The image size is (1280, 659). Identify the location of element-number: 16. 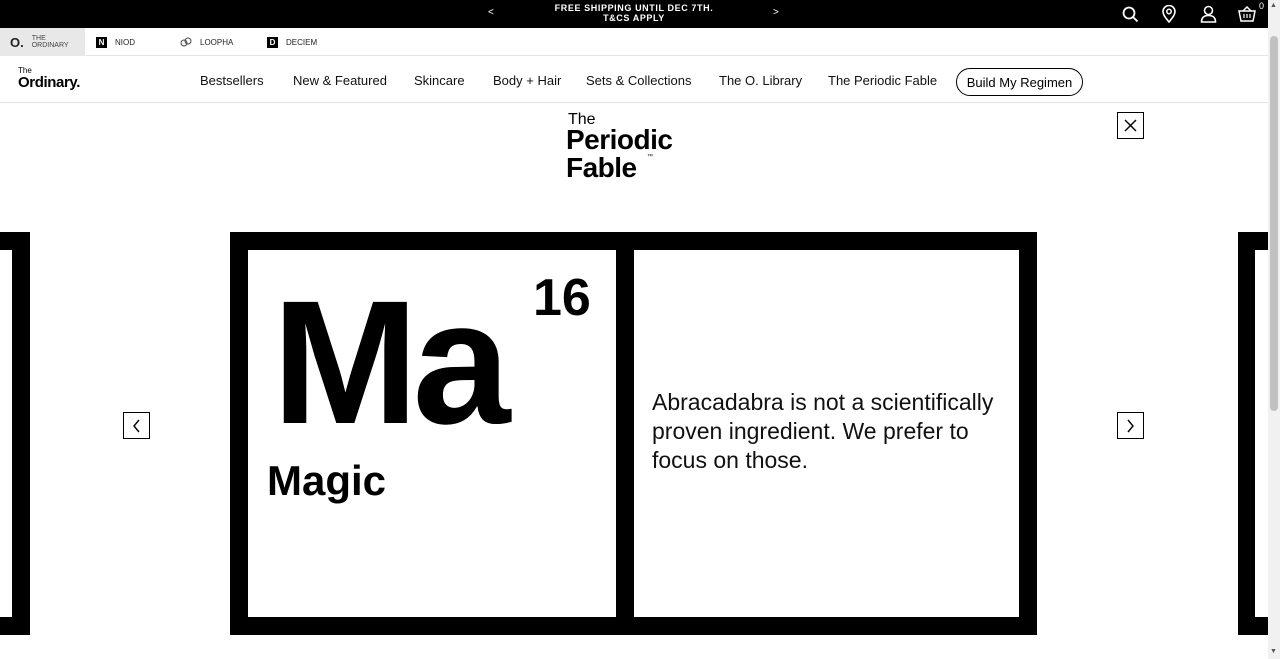
(562, 298).